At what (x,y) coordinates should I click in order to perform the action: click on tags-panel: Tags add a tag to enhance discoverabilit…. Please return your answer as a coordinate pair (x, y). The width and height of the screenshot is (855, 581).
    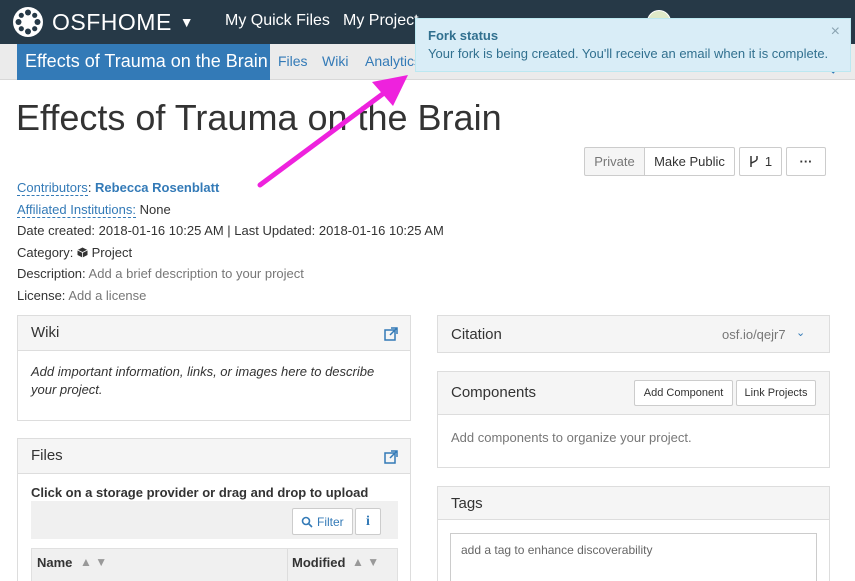
    Looking at the image, I should click on (633, 533).